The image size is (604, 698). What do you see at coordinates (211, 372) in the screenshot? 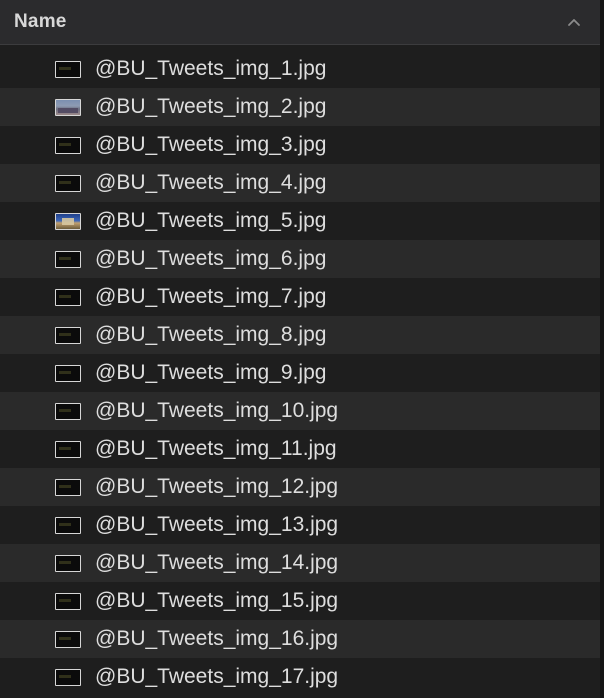
I see `file-name: @BU_Tweets_img_9.jpg` at bounding box center [211, 372].